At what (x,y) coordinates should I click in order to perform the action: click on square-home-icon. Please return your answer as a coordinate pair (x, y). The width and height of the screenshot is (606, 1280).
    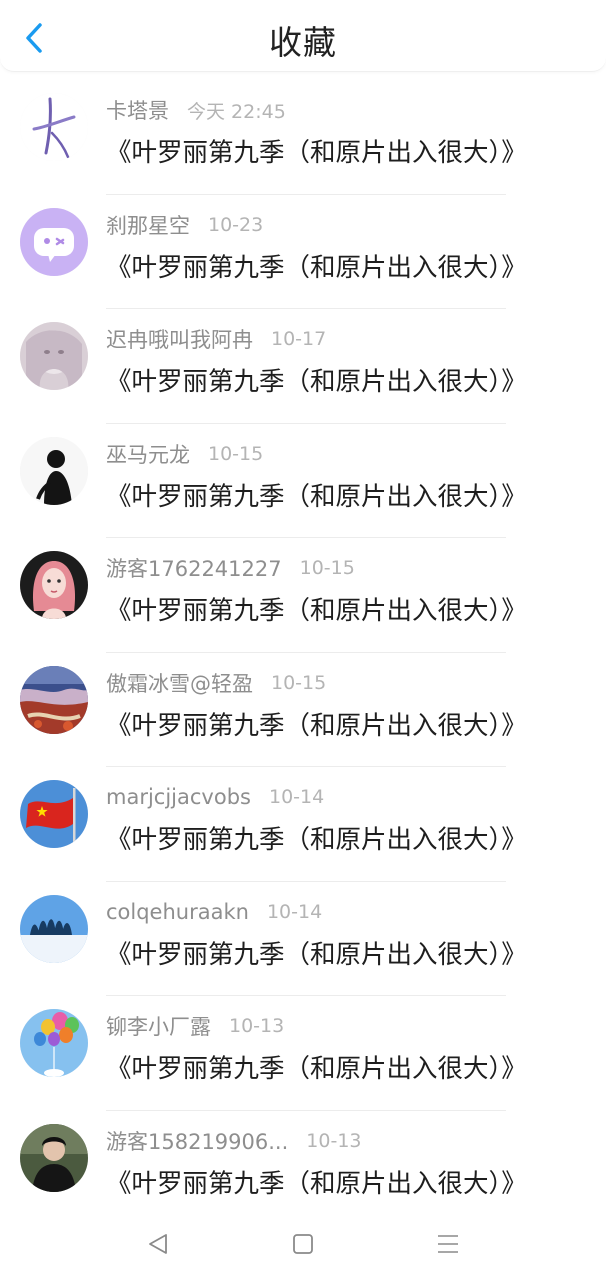
    Looking at the image, I should click on (303, 1244).